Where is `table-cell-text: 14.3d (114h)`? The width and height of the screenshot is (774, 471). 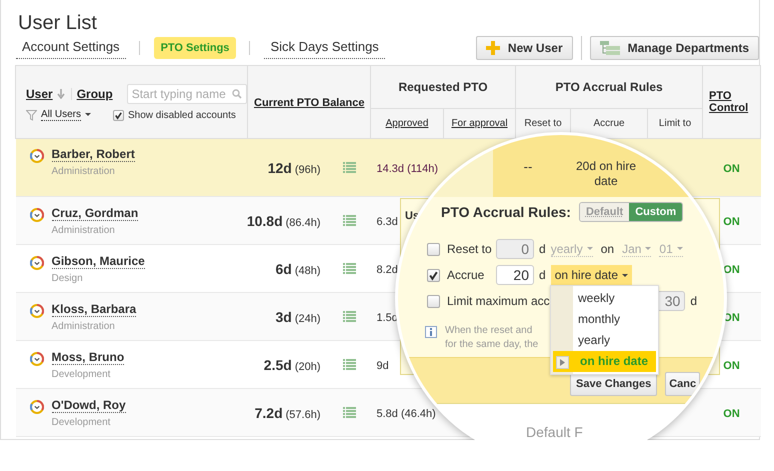 table-cell-text: 14.3d (114h) is located at coordinates (407, 168).